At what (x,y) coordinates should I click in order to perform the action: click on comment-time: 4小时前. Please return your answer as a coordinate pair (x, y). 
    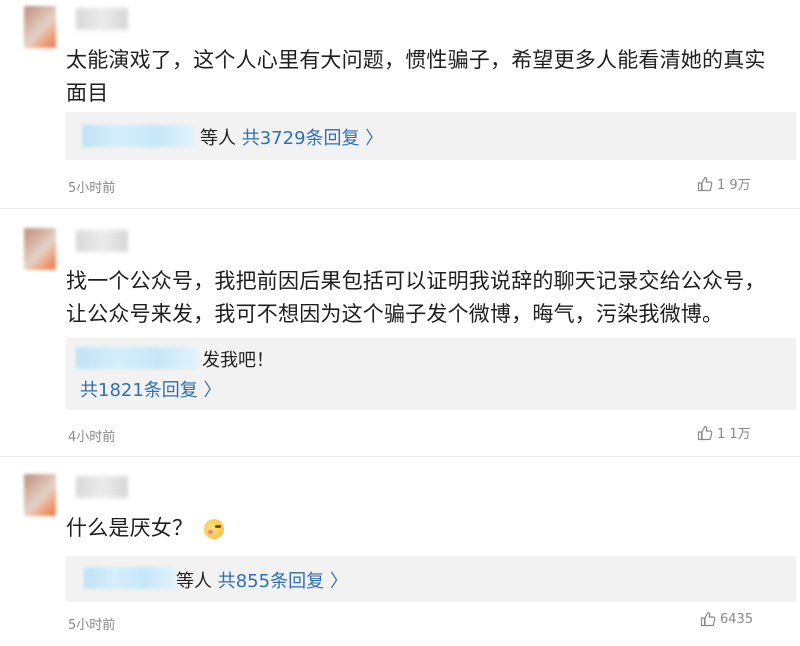
    Looking at the image, I should click on (92, 437).